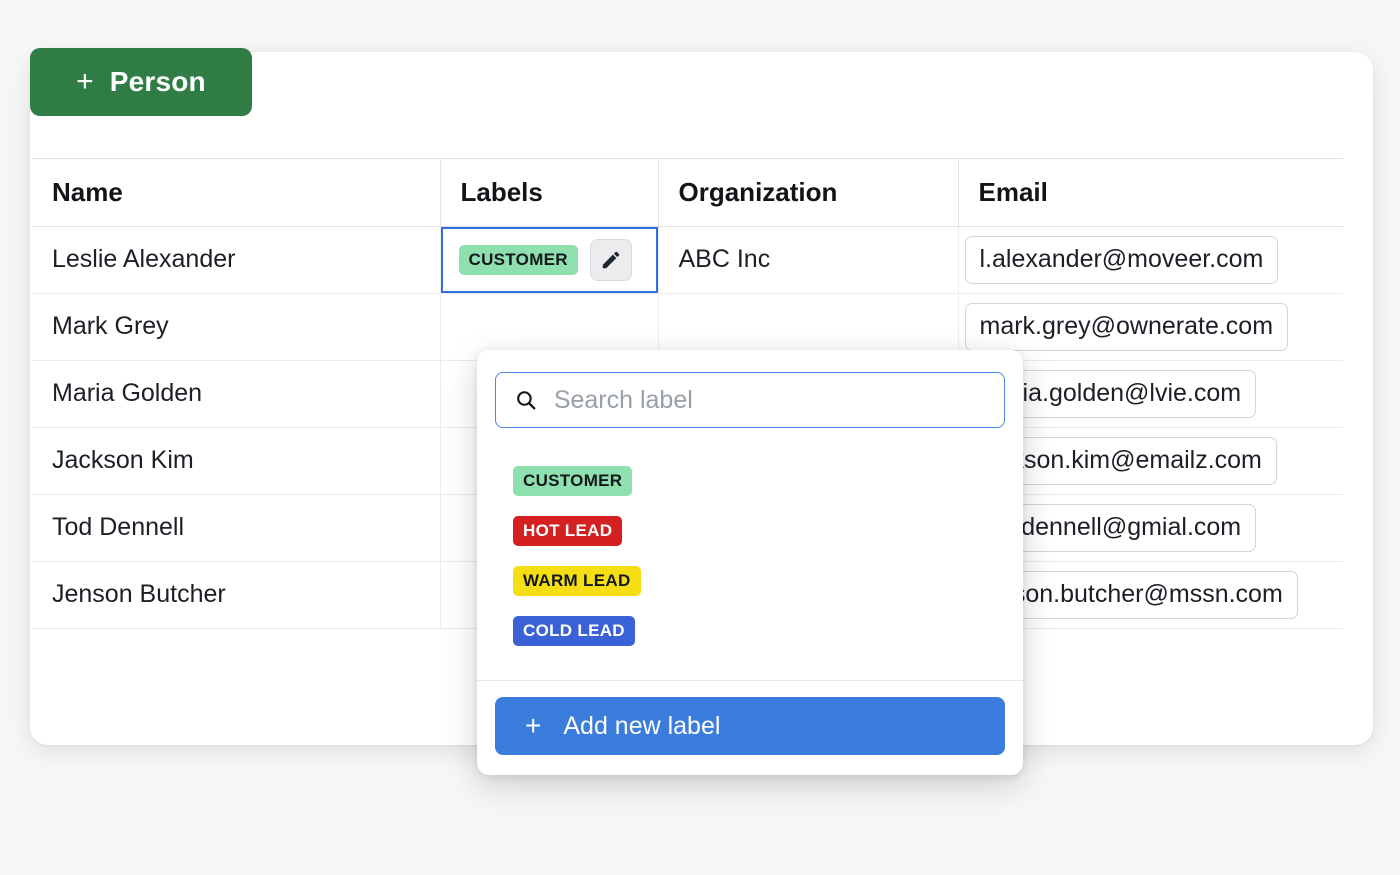 The image size is (1400, 875). I want to click on email-pill: l.alexander@moveer.com, so click(1121, 259).